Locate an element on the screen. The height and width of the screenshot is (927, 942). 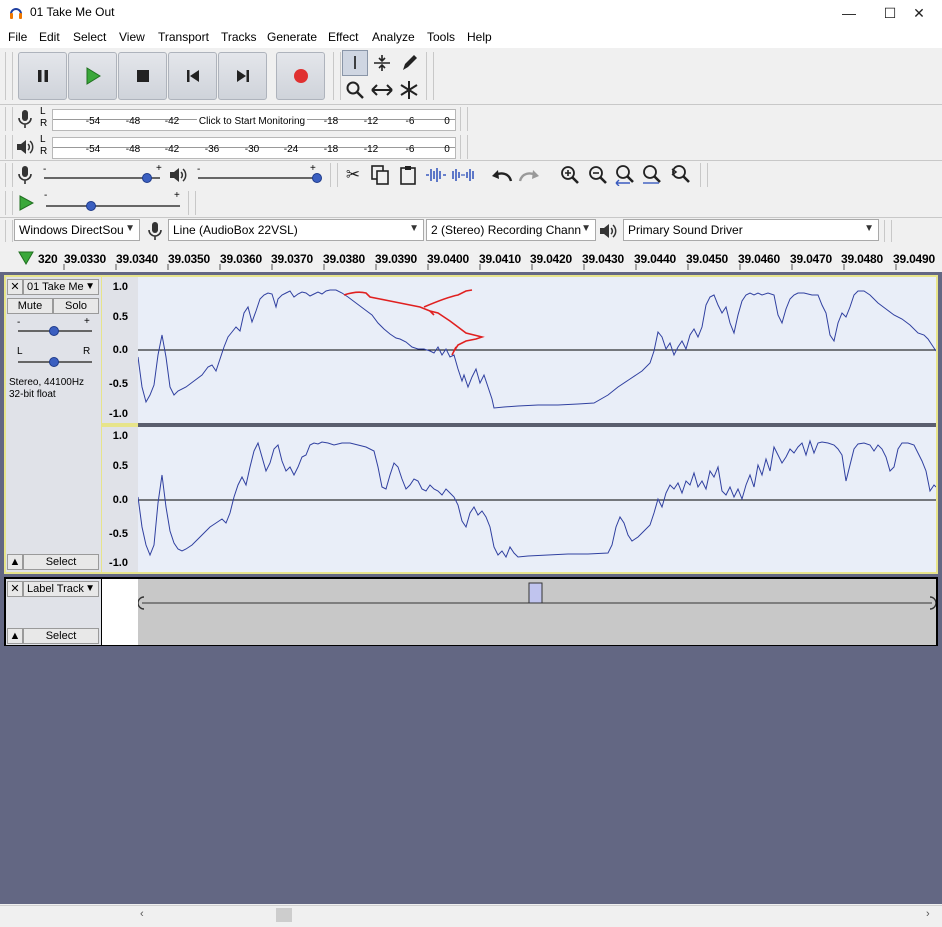
trim-audio-icon is located at coordinates (436, 175).